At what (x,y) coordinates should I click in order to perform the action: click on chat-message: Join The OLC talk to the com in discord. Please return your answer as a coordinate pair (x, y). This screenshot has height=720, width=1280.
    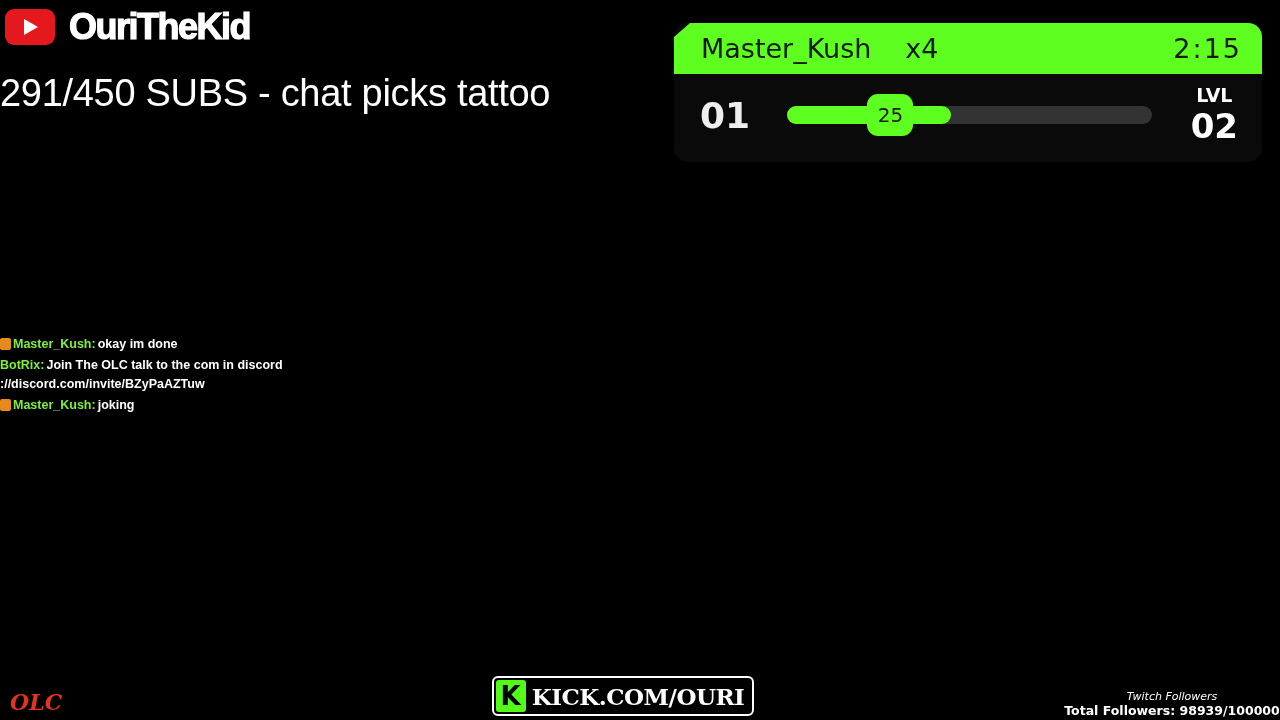
    Looking at the image, I should click on (164, 365).